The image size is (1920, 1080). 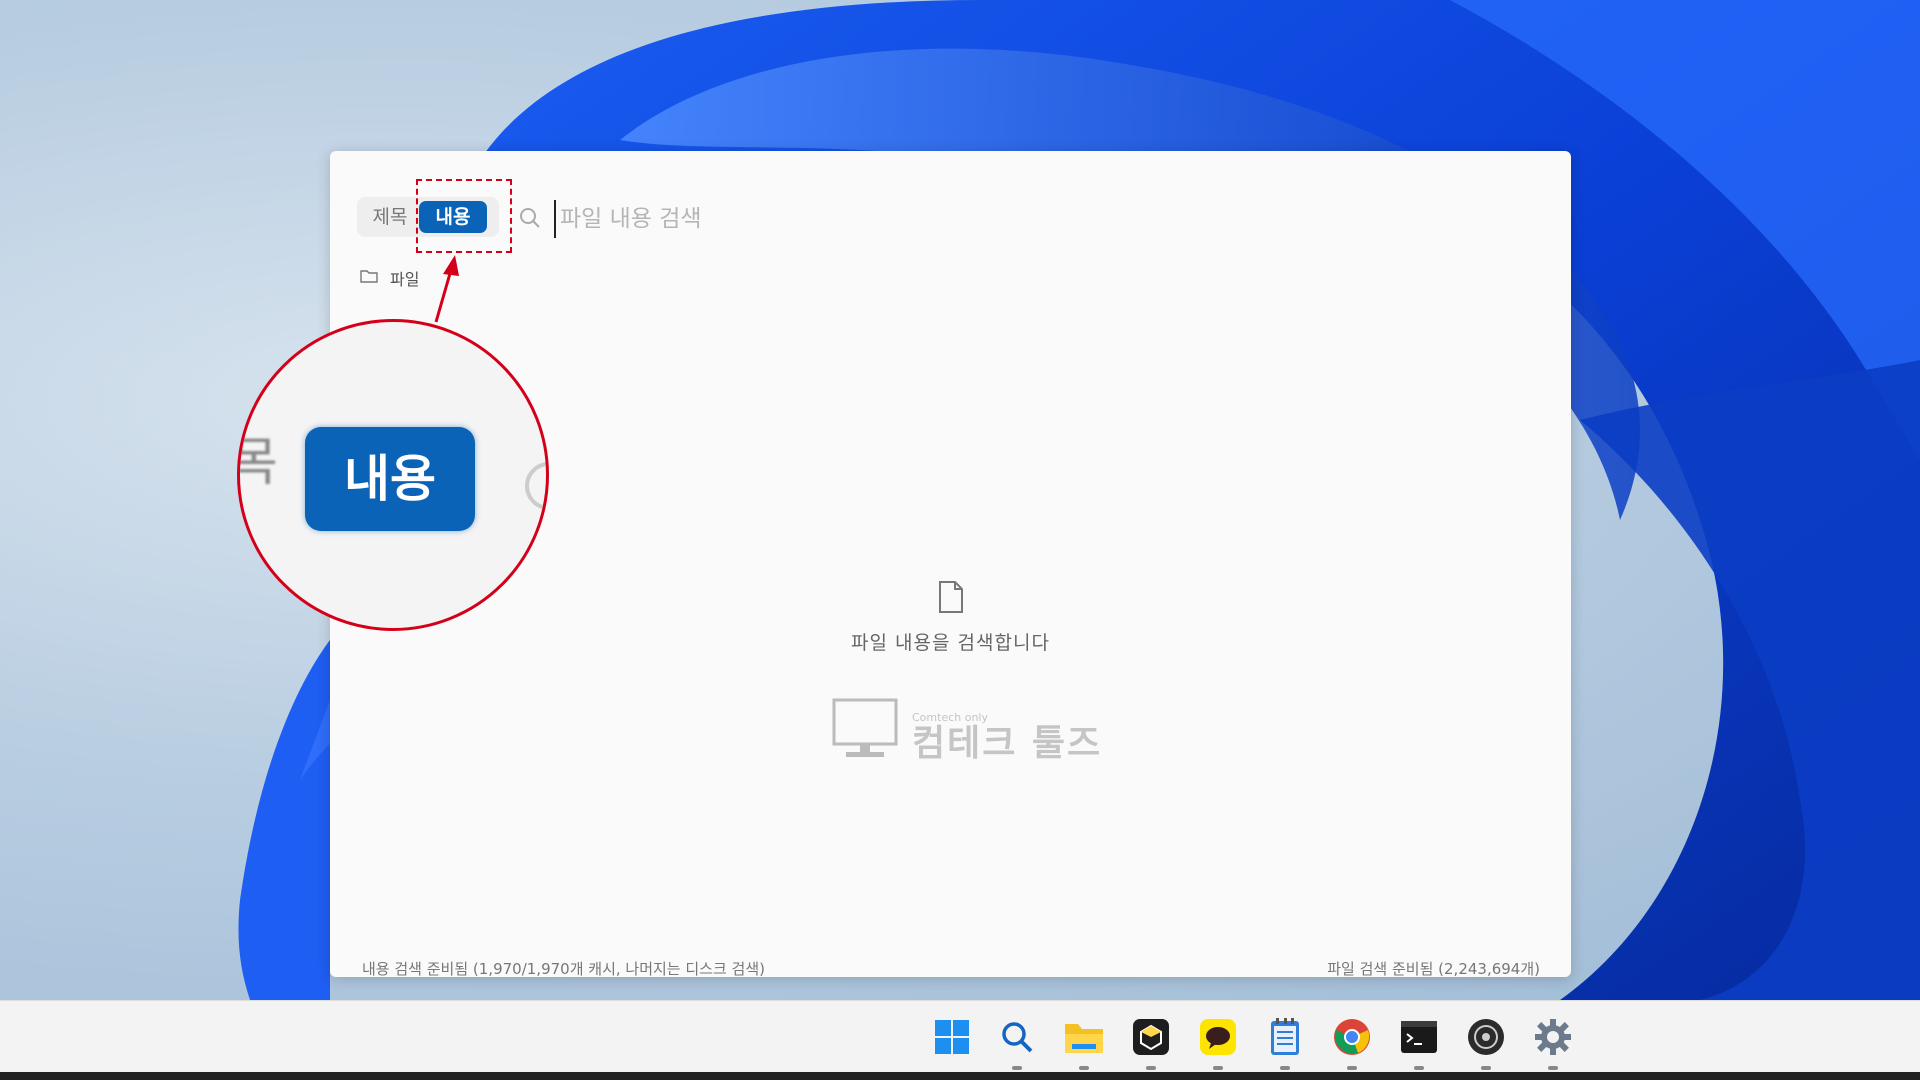 What do you see at coordinates (950, 643) in the screenshot?
I see `empty-state-message: 파일 내용을 검색합니다` at bounding box center [950, 643].